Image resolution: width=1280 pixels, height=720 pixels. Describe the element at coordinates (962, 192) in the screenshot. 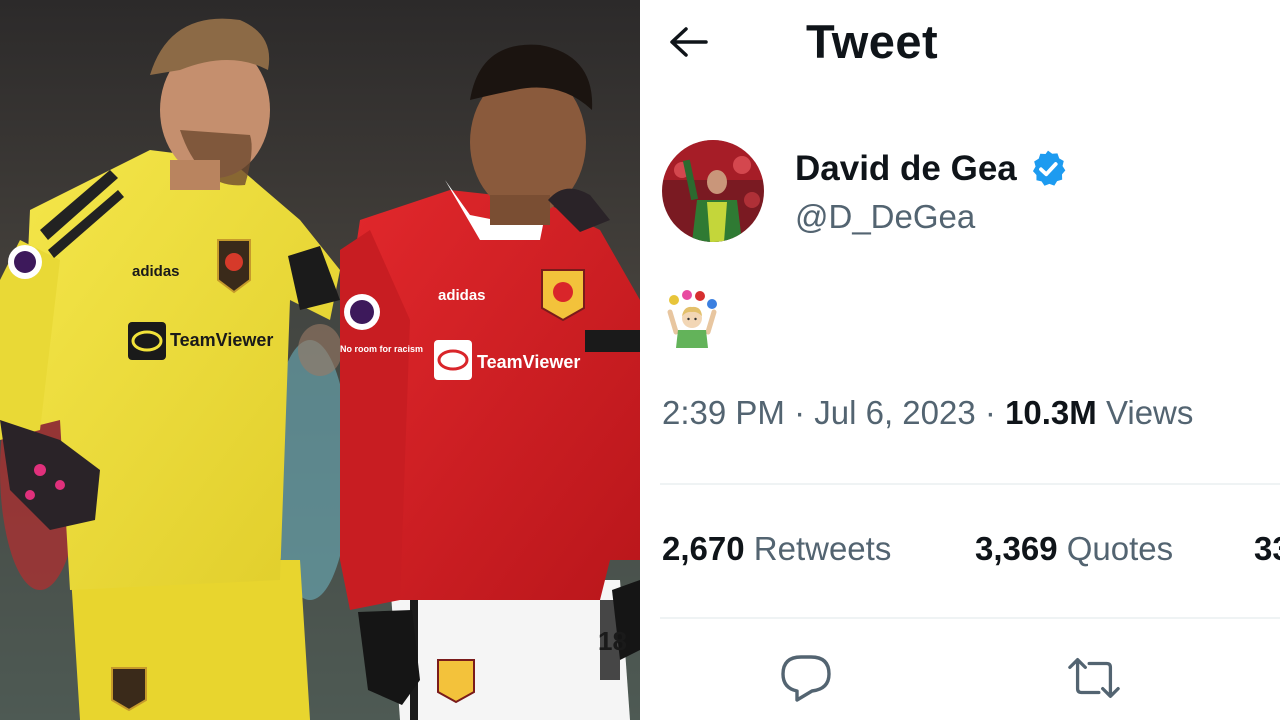

I see `tweet-author: David de Gea @D_DeGea` at that location.